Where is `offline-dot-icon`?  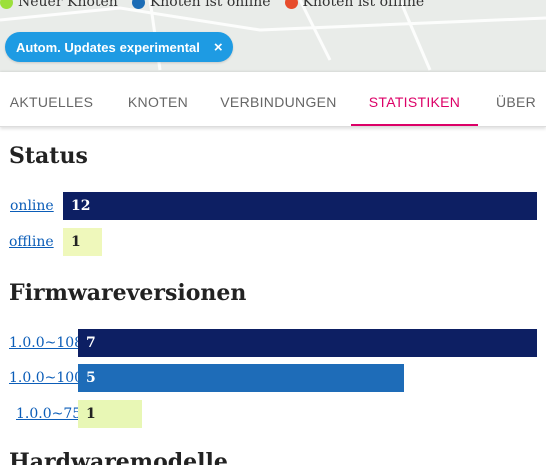 offline-dot-icon is located at coordinates (291, 4).